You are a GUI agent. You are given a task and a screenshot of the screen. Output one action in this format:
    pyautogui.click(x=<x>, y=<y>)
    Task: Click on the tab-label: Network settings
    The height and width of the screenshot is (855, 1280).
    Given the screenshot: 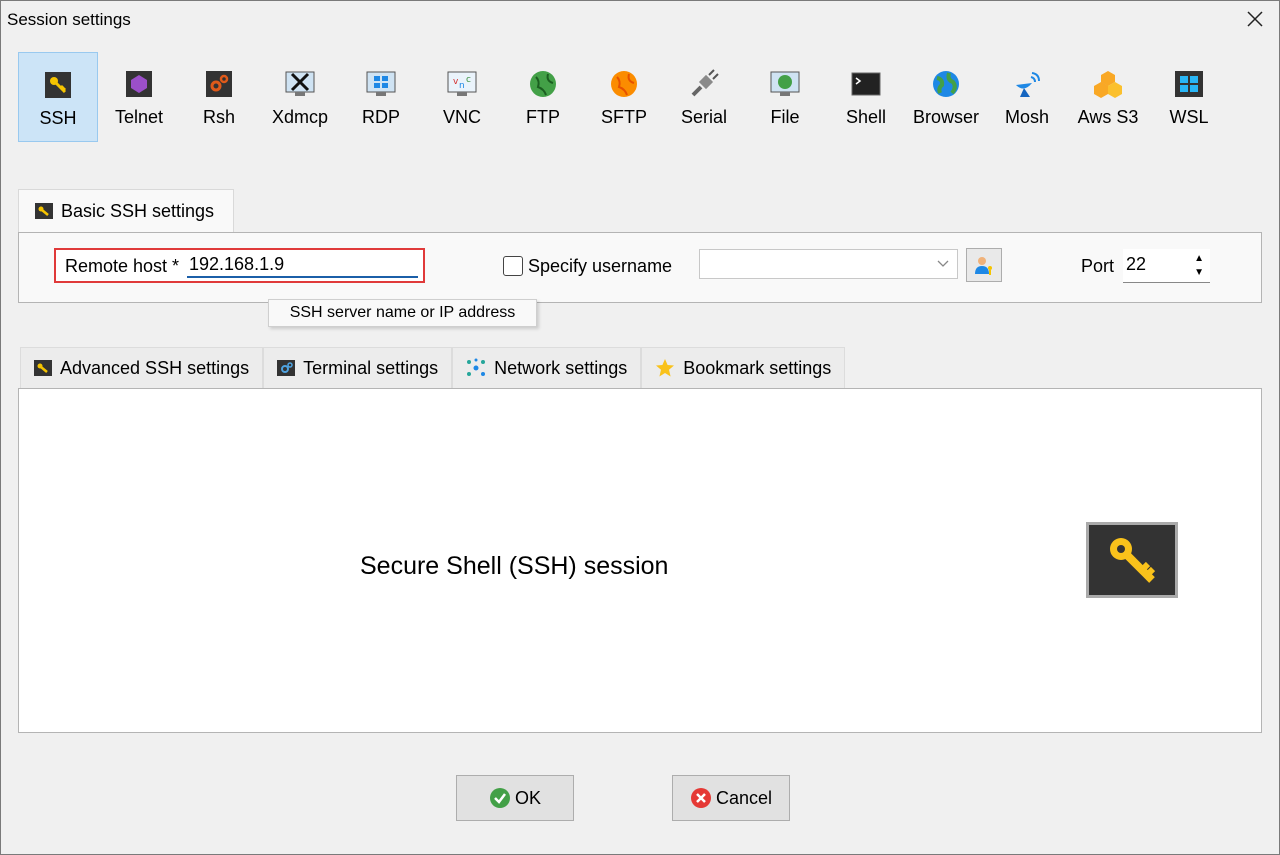 What is the action you would take?
    pyautogui.click(x=561, y=367)
    